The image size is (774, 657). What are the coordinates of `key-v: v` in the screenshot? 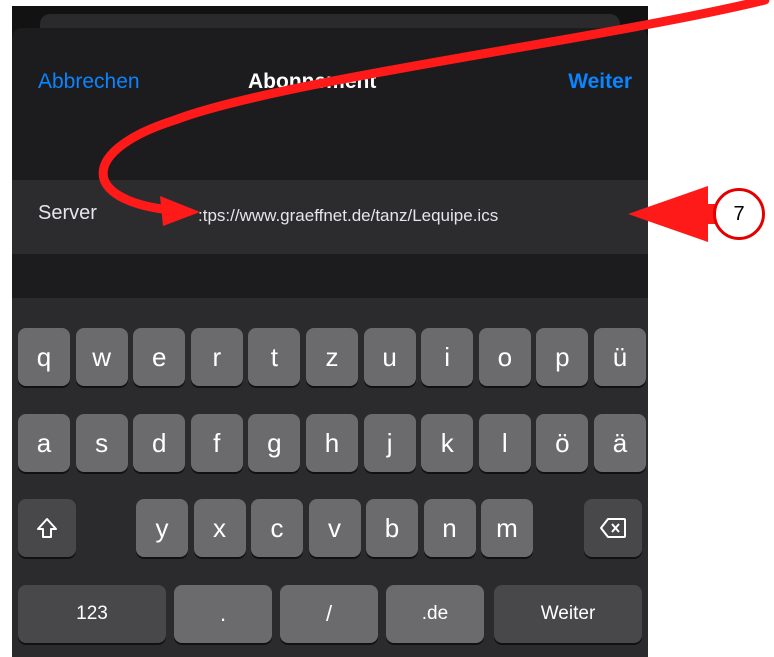 It's located at (334, 528).